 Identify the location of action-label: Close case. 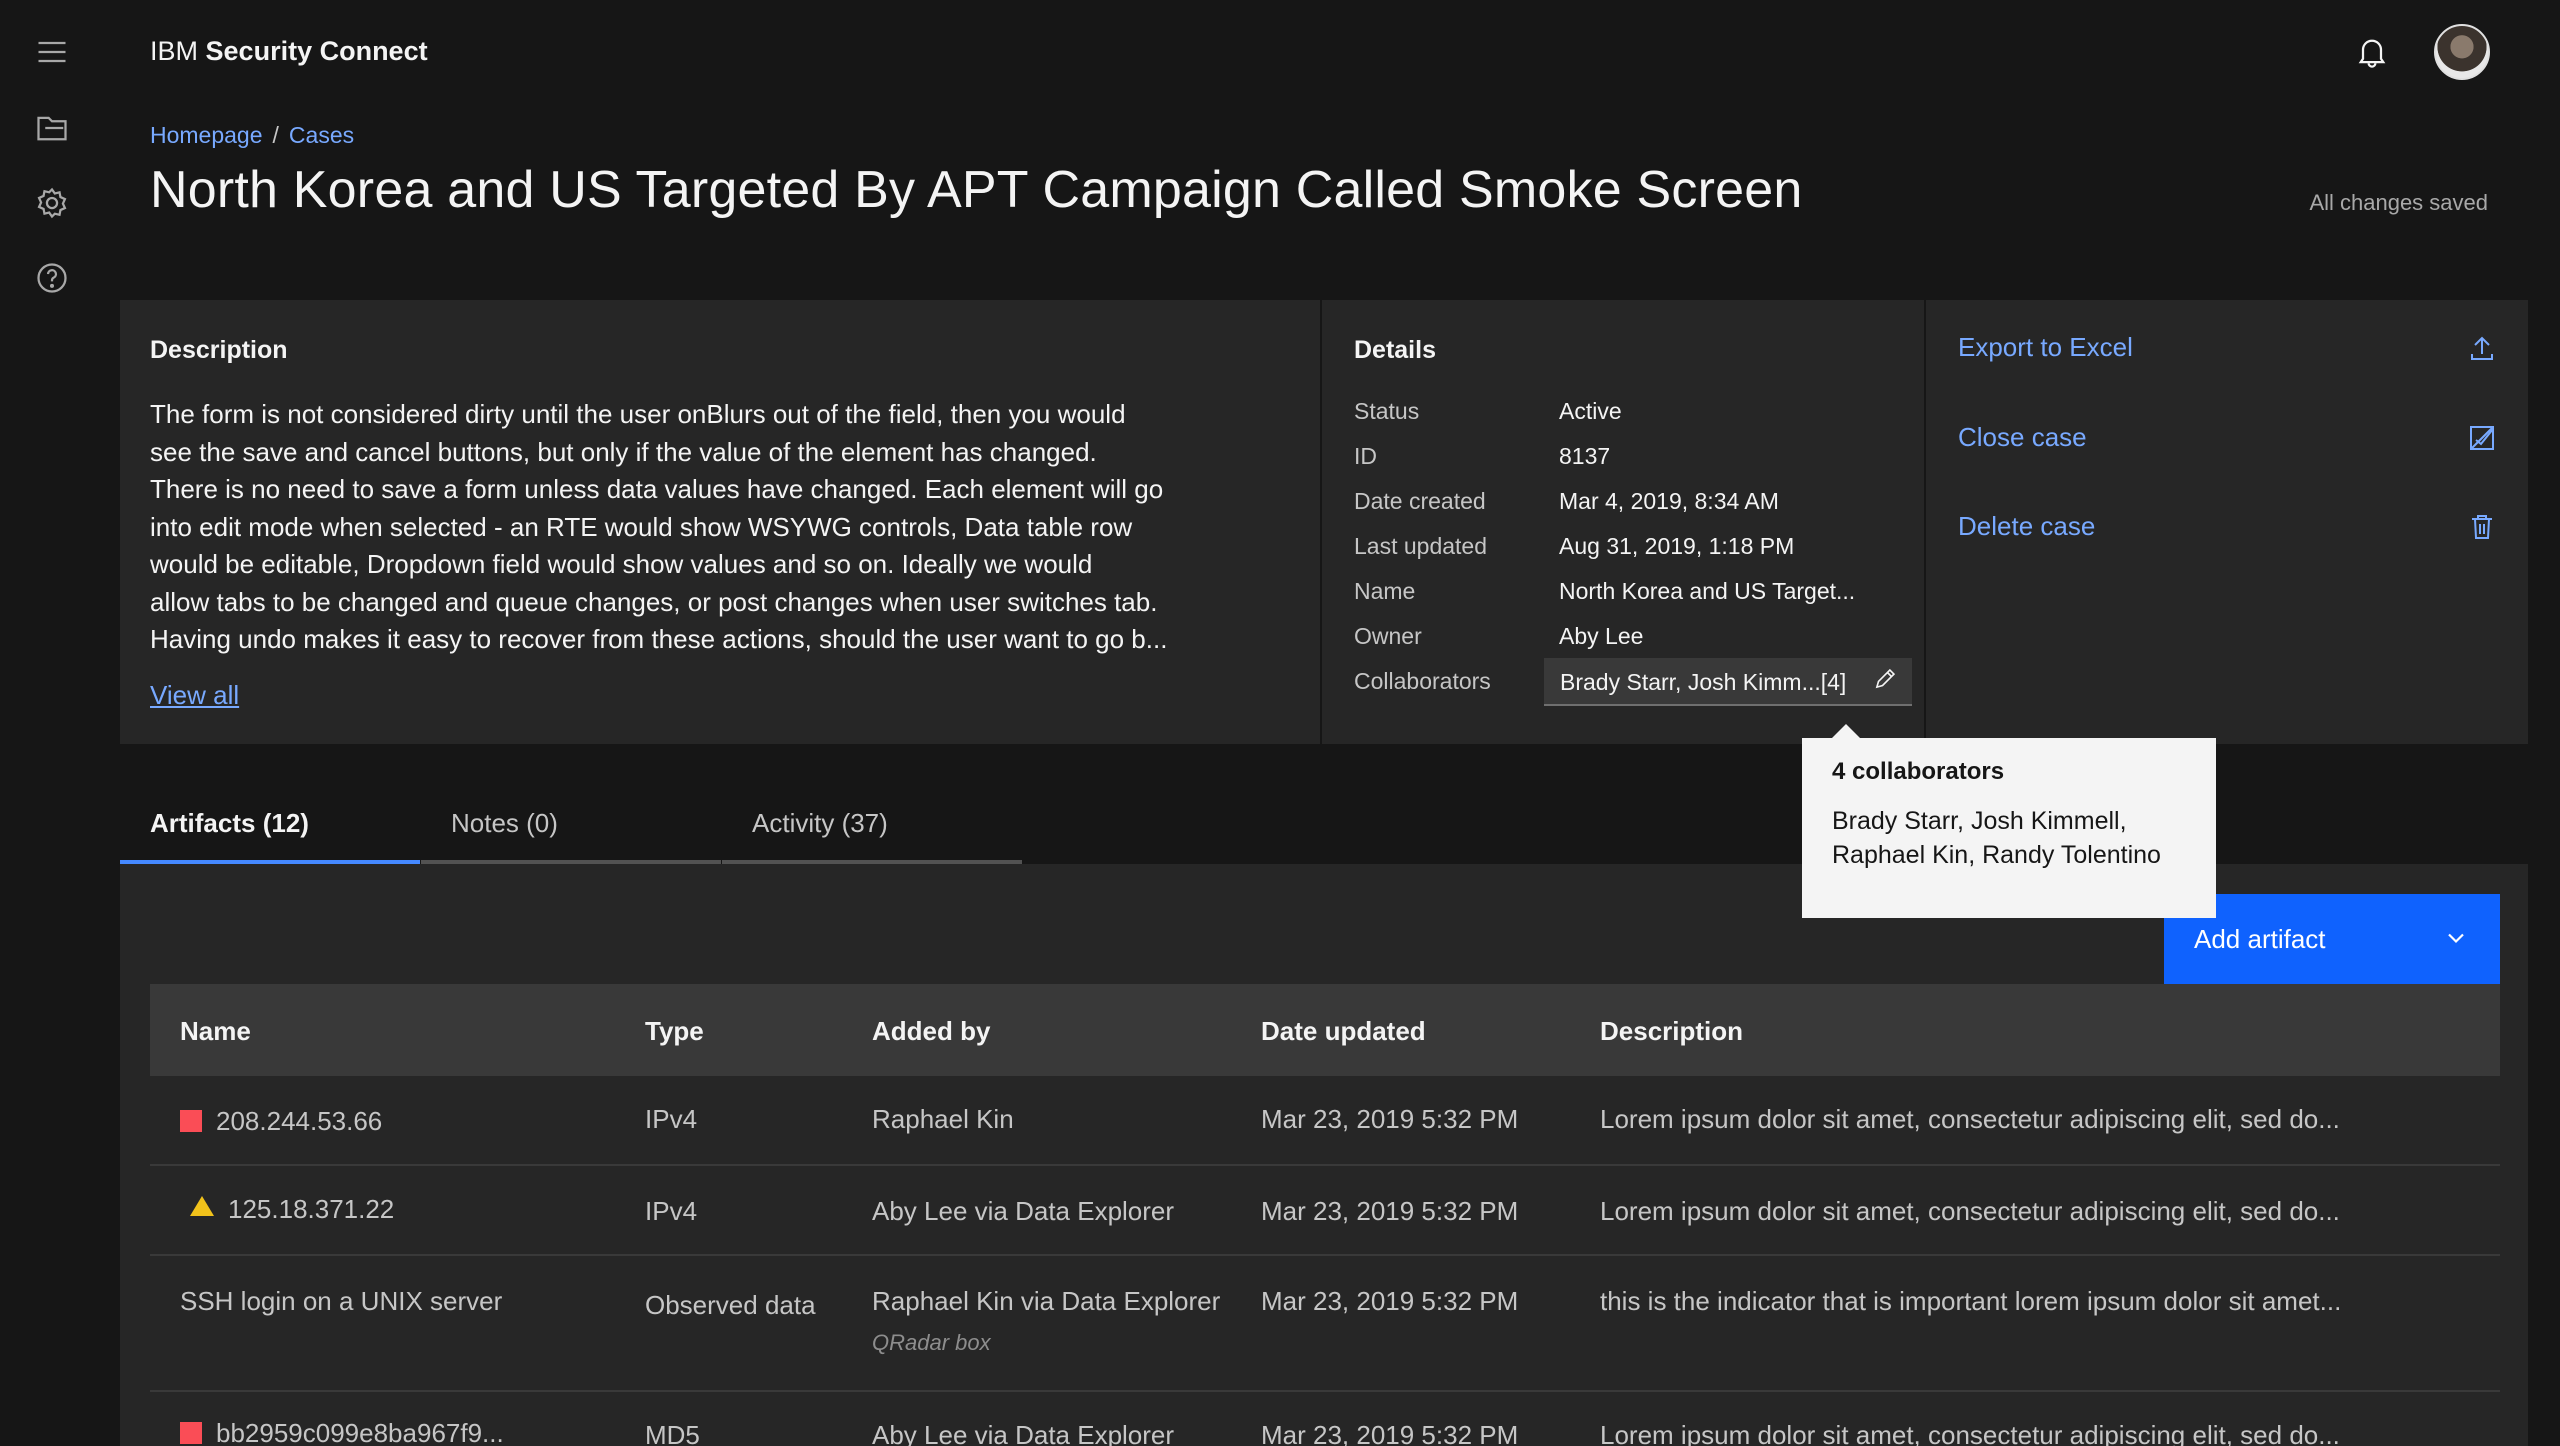
(2022, 437).